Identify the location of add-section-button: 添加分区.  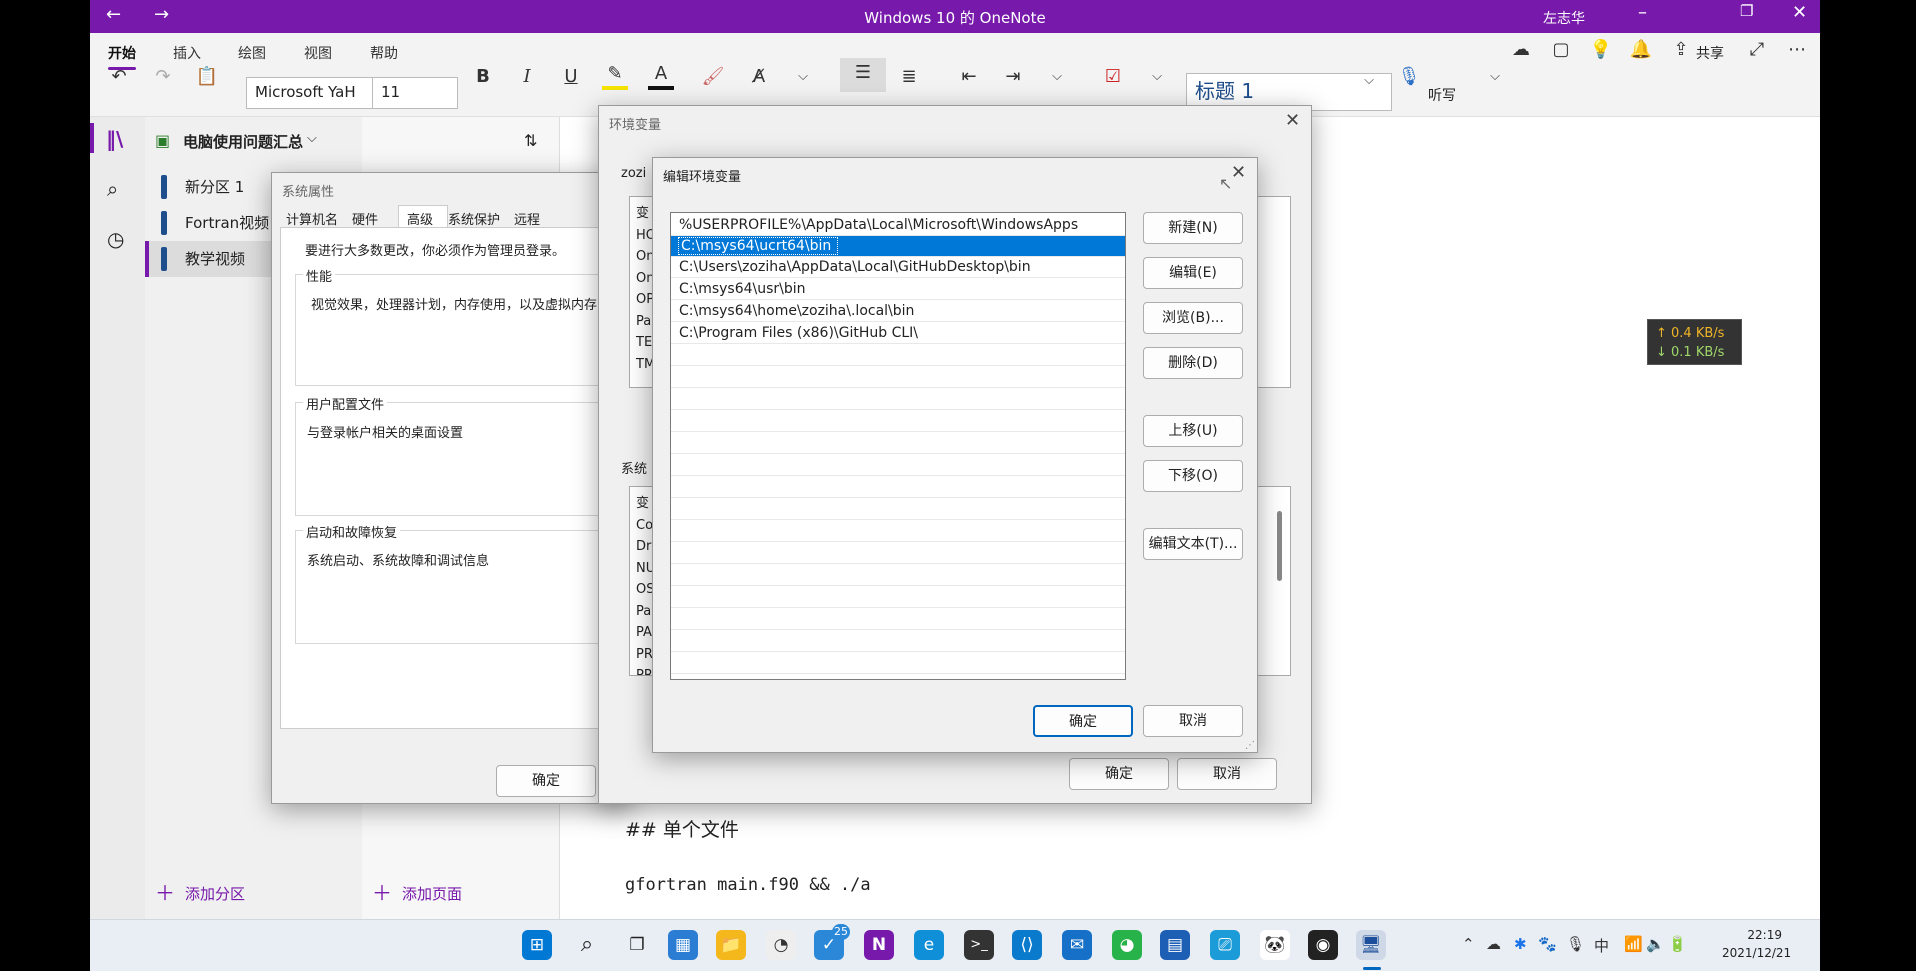
(215, 893).